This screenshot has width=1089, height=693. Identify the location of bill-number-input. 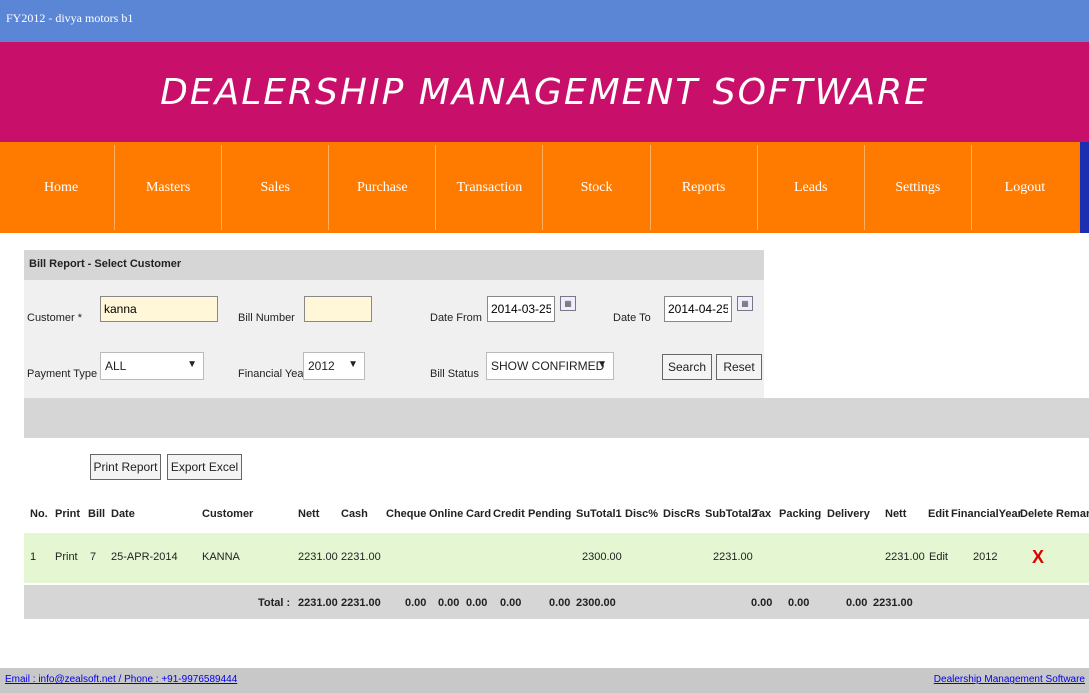
(338, 309).